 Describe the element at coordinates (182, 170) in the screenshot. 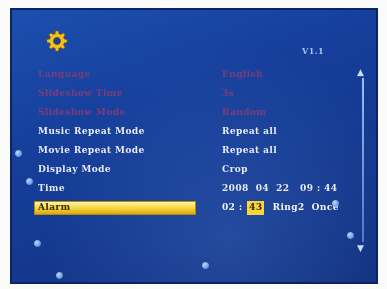

I see `menu-item-display-mode: Display Mode Crop` at that location.